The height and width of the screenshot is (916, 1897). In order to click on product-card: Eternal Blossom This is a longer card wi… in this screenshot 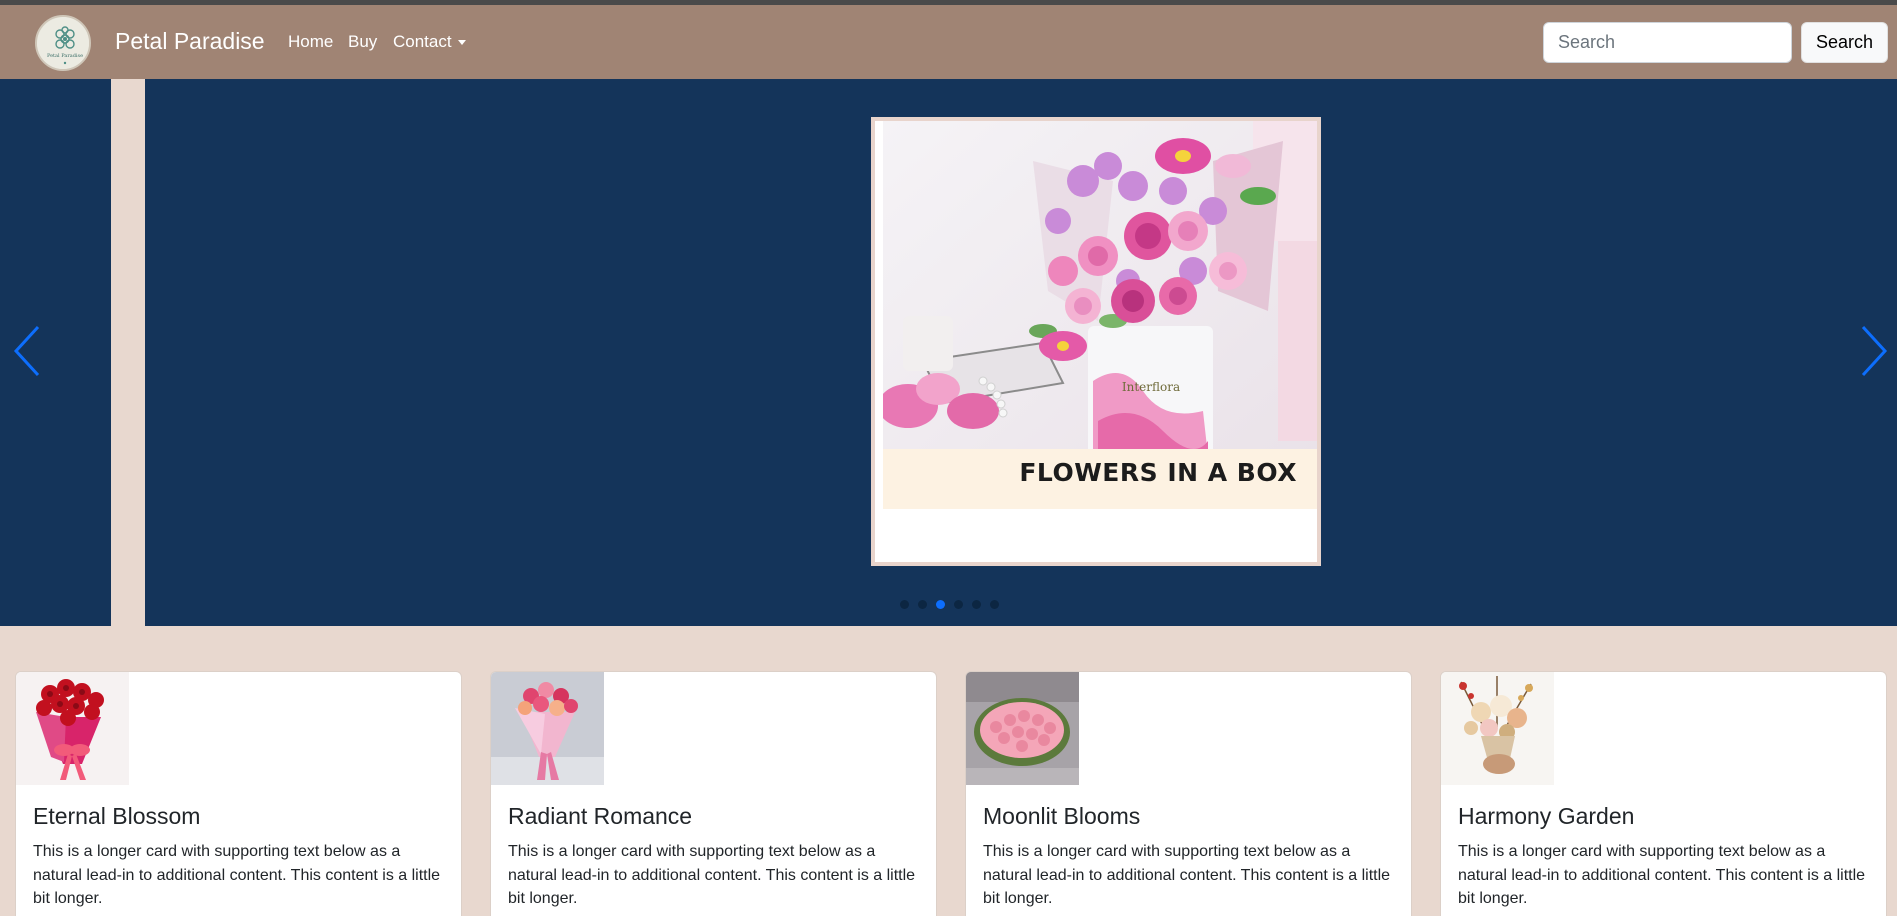, I will do `click(238, 793)`.